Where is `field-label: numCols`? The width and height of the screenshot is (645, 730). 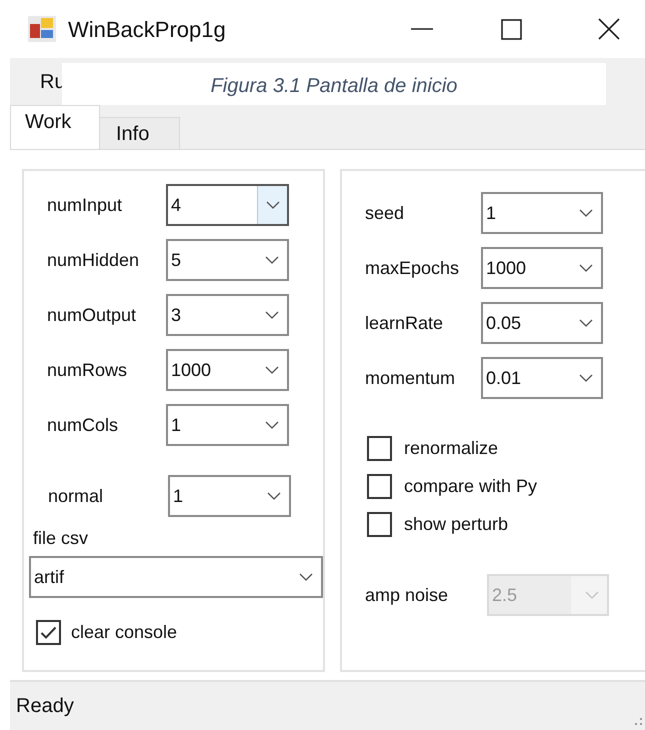
field-label: numCols is located at coordinates (83, 425).